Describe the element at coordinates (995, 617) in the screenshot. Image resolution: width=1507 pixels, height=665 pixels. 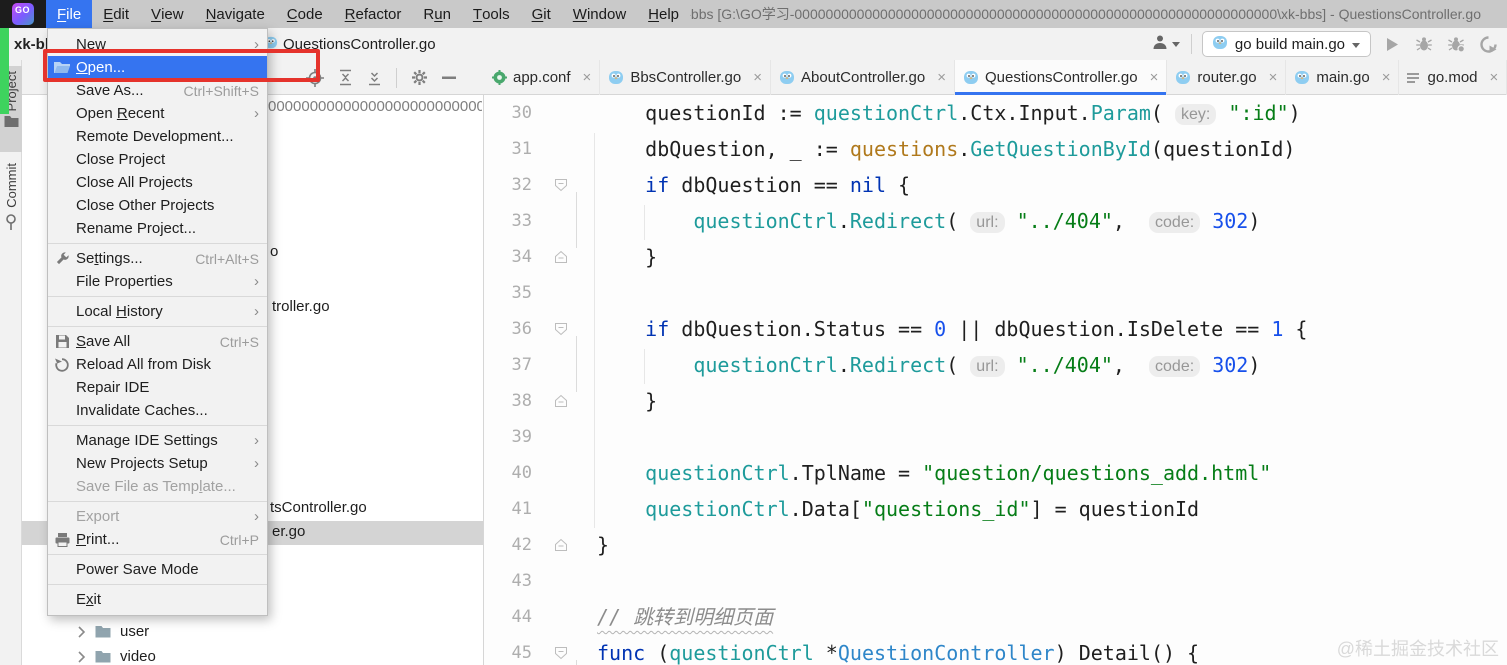
I see `code-line: 44 // 跳转到明细页面` at that location.